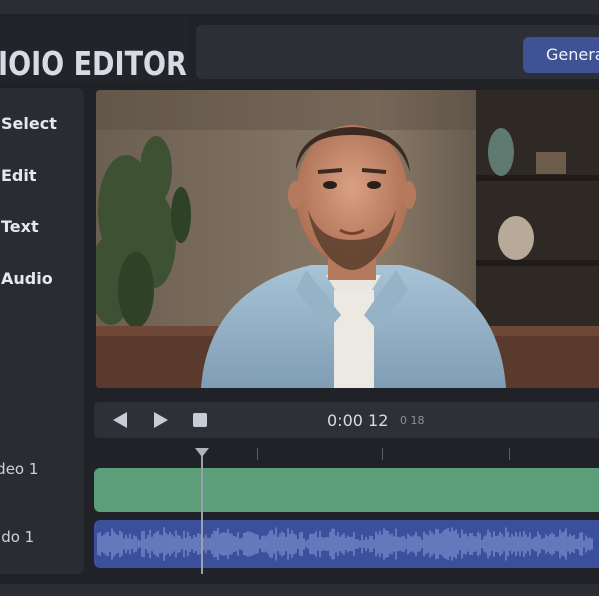 The image size is (599, 596). What do you see at coordinates (42, 331) in the screenshot?
I see `tool-sidebar` at bounding box center [42, 331].